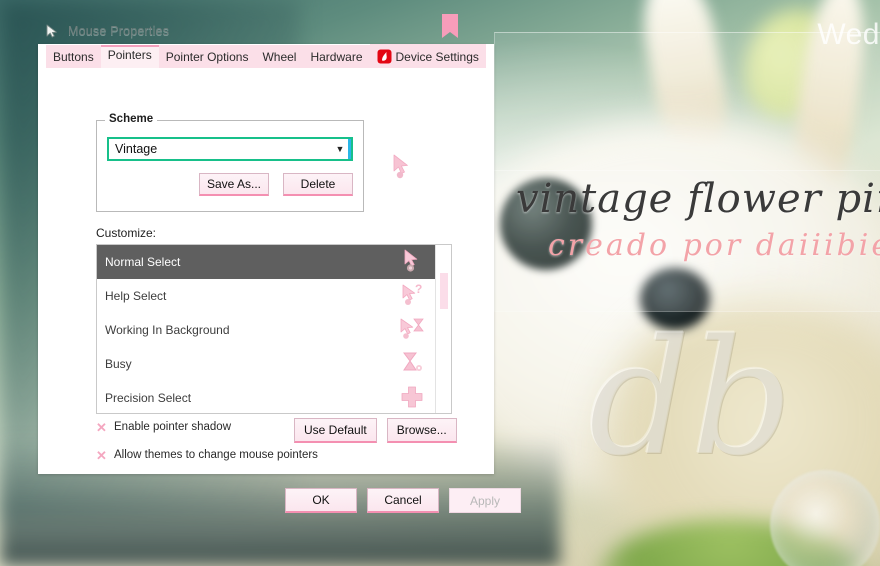  I want to click on checkbox-enable-pointer-shadow: ✕ Enable pointer shadow, so click(163, 427).